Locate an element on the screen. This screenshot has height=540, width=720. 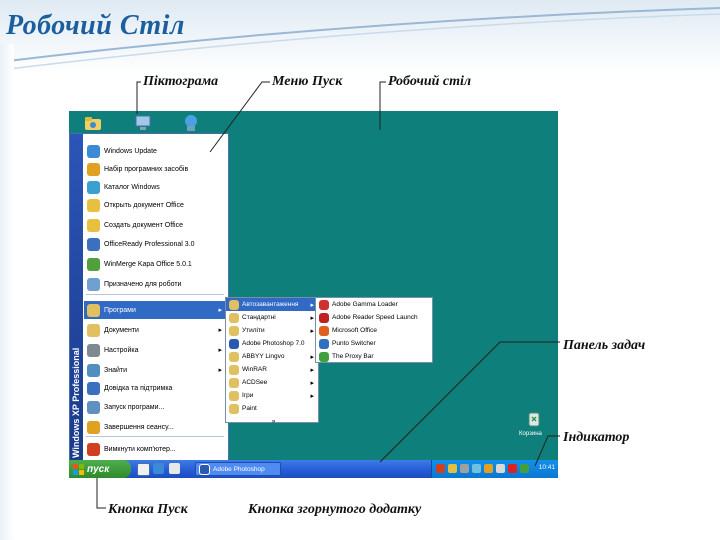
start-menu-item: Документи ▸ is located at coordinates (155, 330).